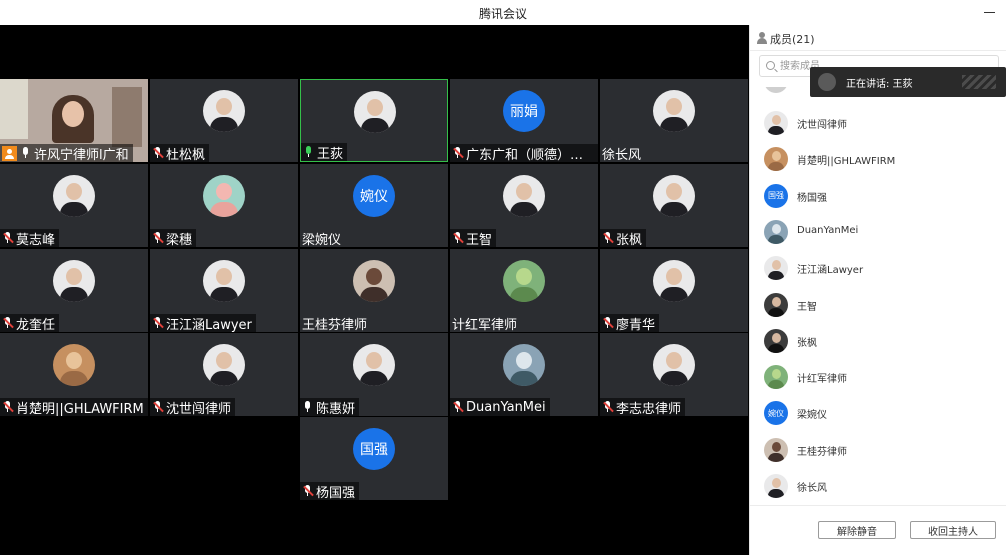 The height and width of the screenshot is (555, 1006). What do you see at coordinates (857, 530) in the screenshot?
I see `unmute-button: 解除静音` at bounding box center [857, 530].